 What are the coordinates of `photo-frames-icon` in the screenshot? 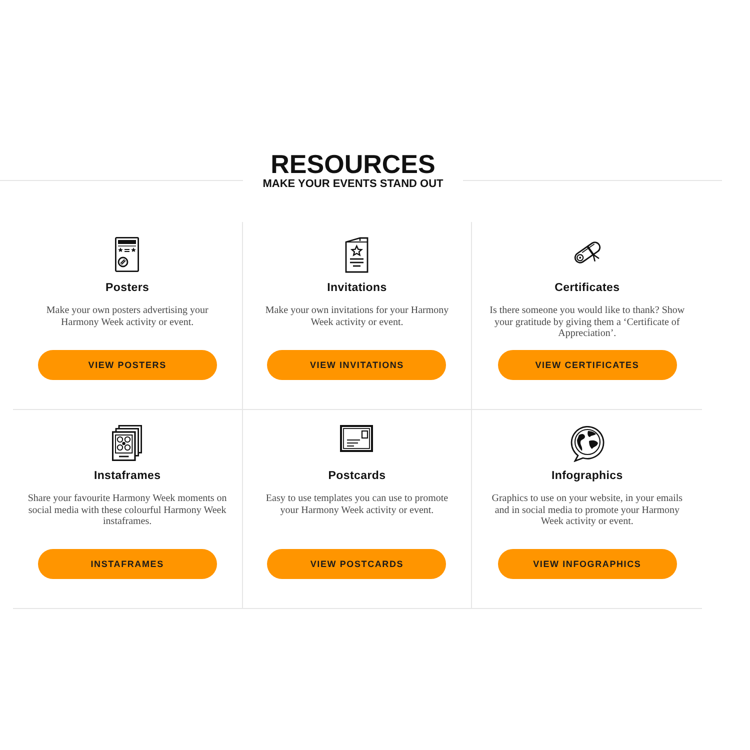 It's located at (127, 443).